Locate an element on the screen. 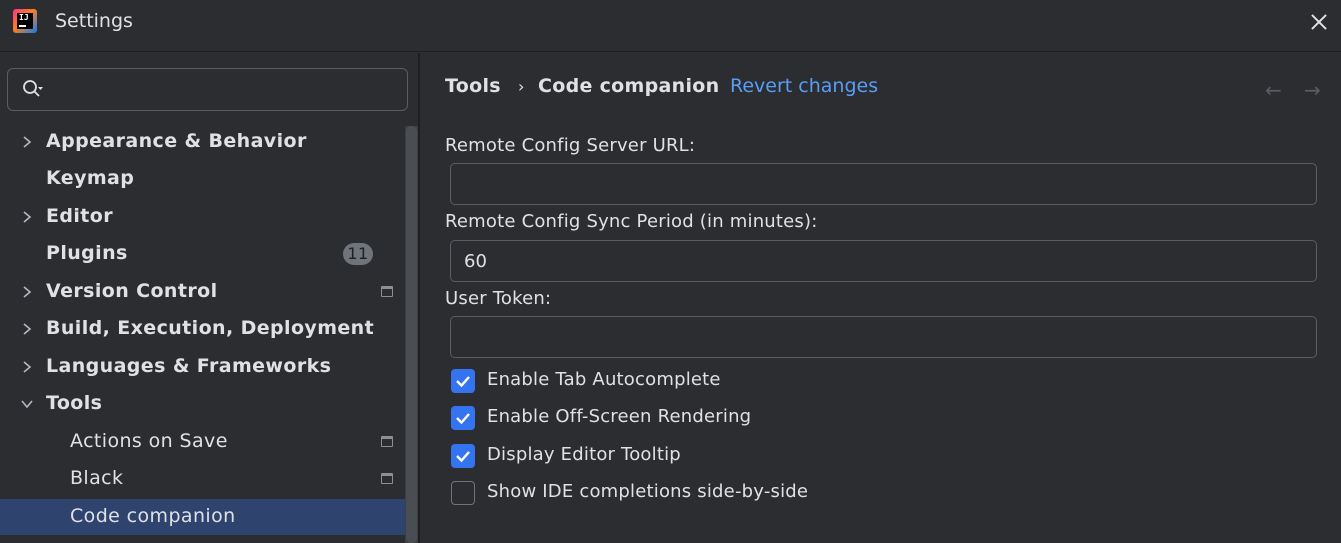  intellij-logo-icon: IJ is located at coordinates (25, 21).